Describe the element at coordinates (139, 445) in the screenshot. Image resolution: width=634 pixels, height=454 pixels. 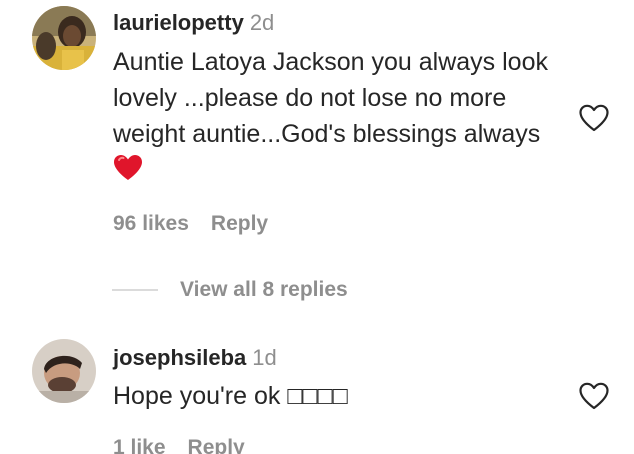
I see `likes-count: 1 like` at that location.